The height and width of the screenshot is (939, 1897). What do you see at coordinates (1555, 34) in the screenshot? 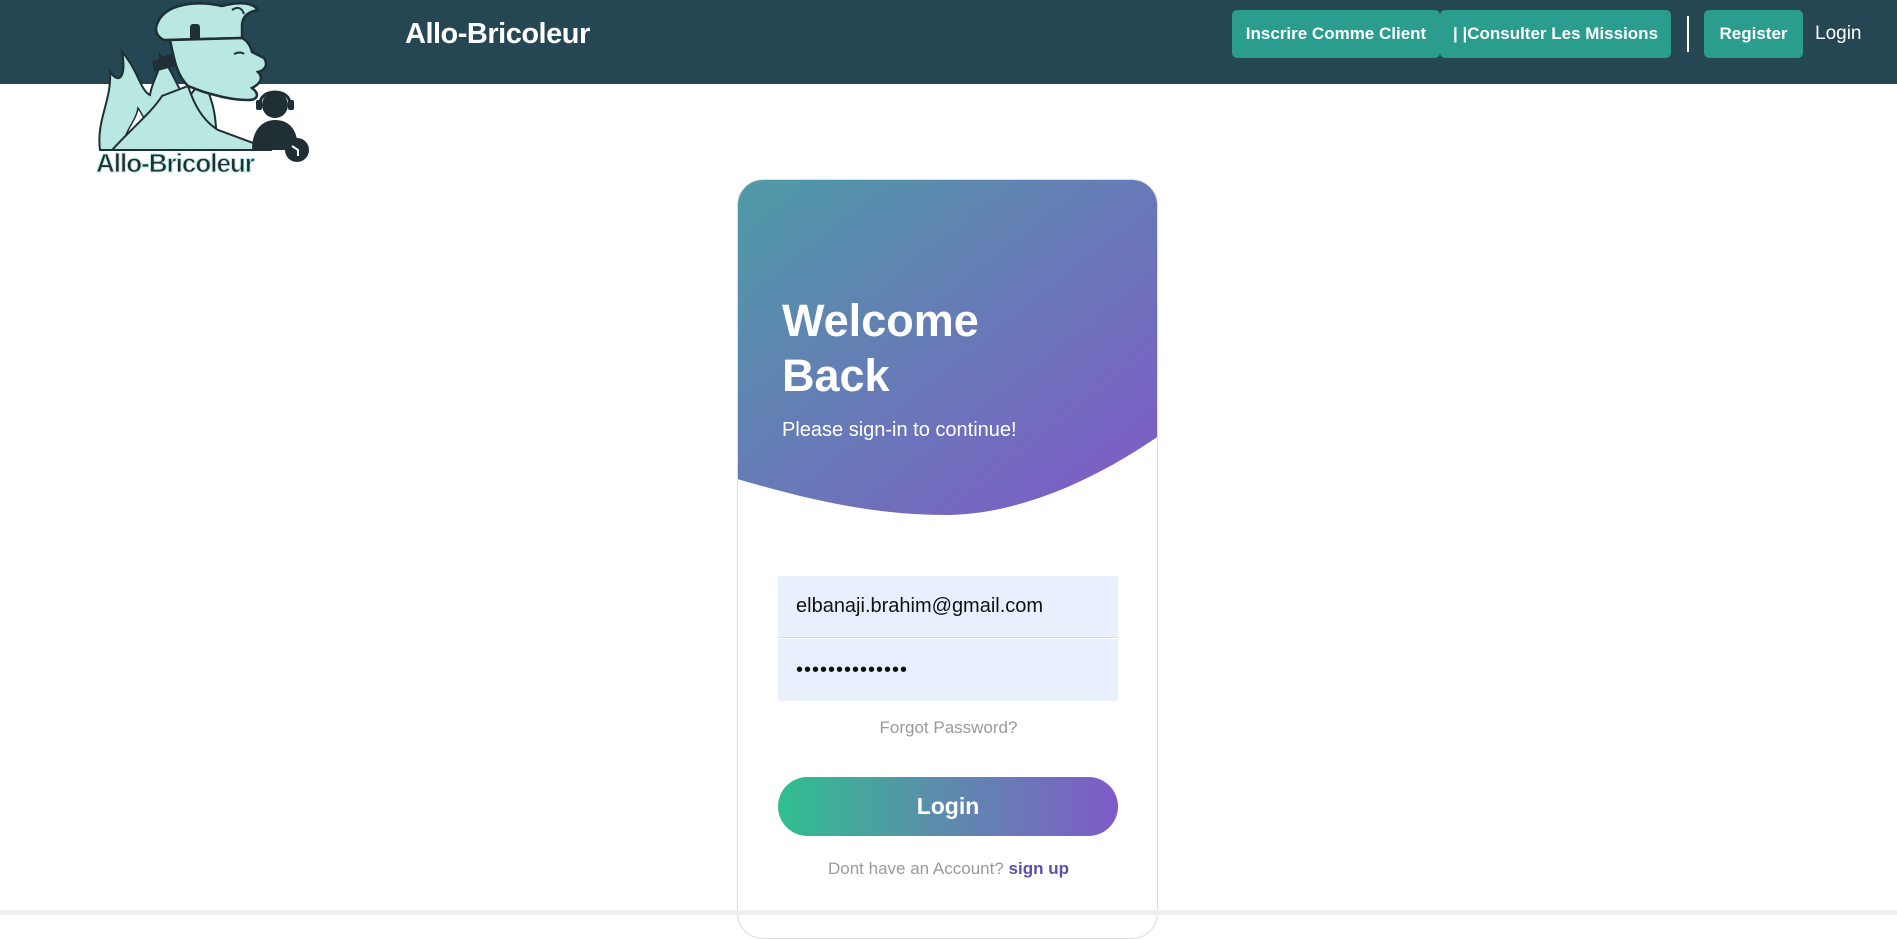
I see `consult-missions-button: | |Consulter Les Missions` at bounding box center [1555, 34].